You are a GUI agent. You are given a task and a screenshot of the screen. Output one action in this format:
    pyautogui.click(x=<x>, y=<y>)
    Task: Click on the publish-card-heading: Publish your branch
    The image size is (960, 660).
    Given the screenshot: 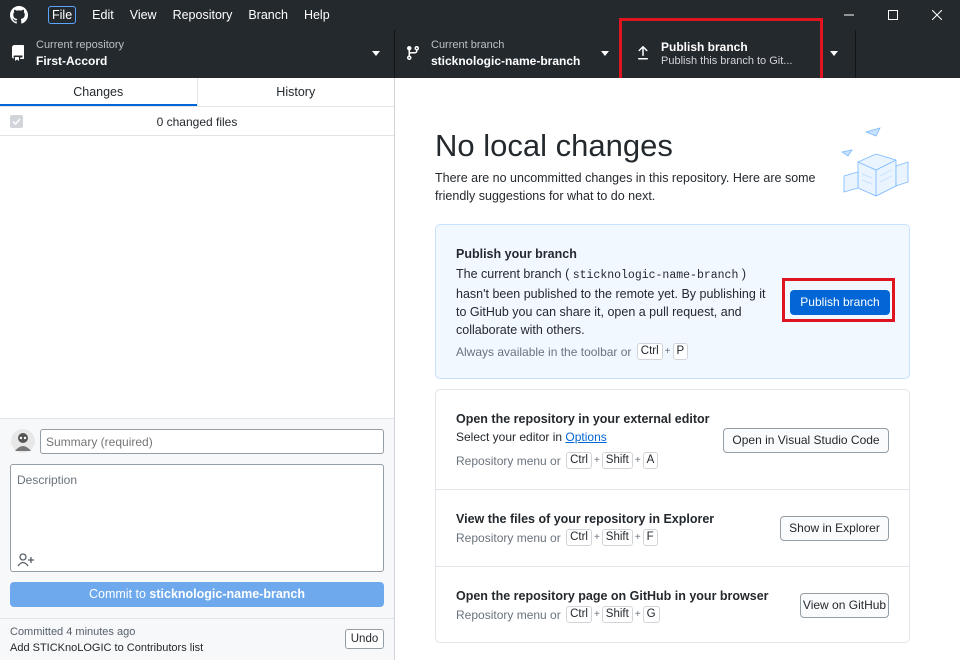 What is the action you would take?
    pyautogui.click(x=516, y=254)
    